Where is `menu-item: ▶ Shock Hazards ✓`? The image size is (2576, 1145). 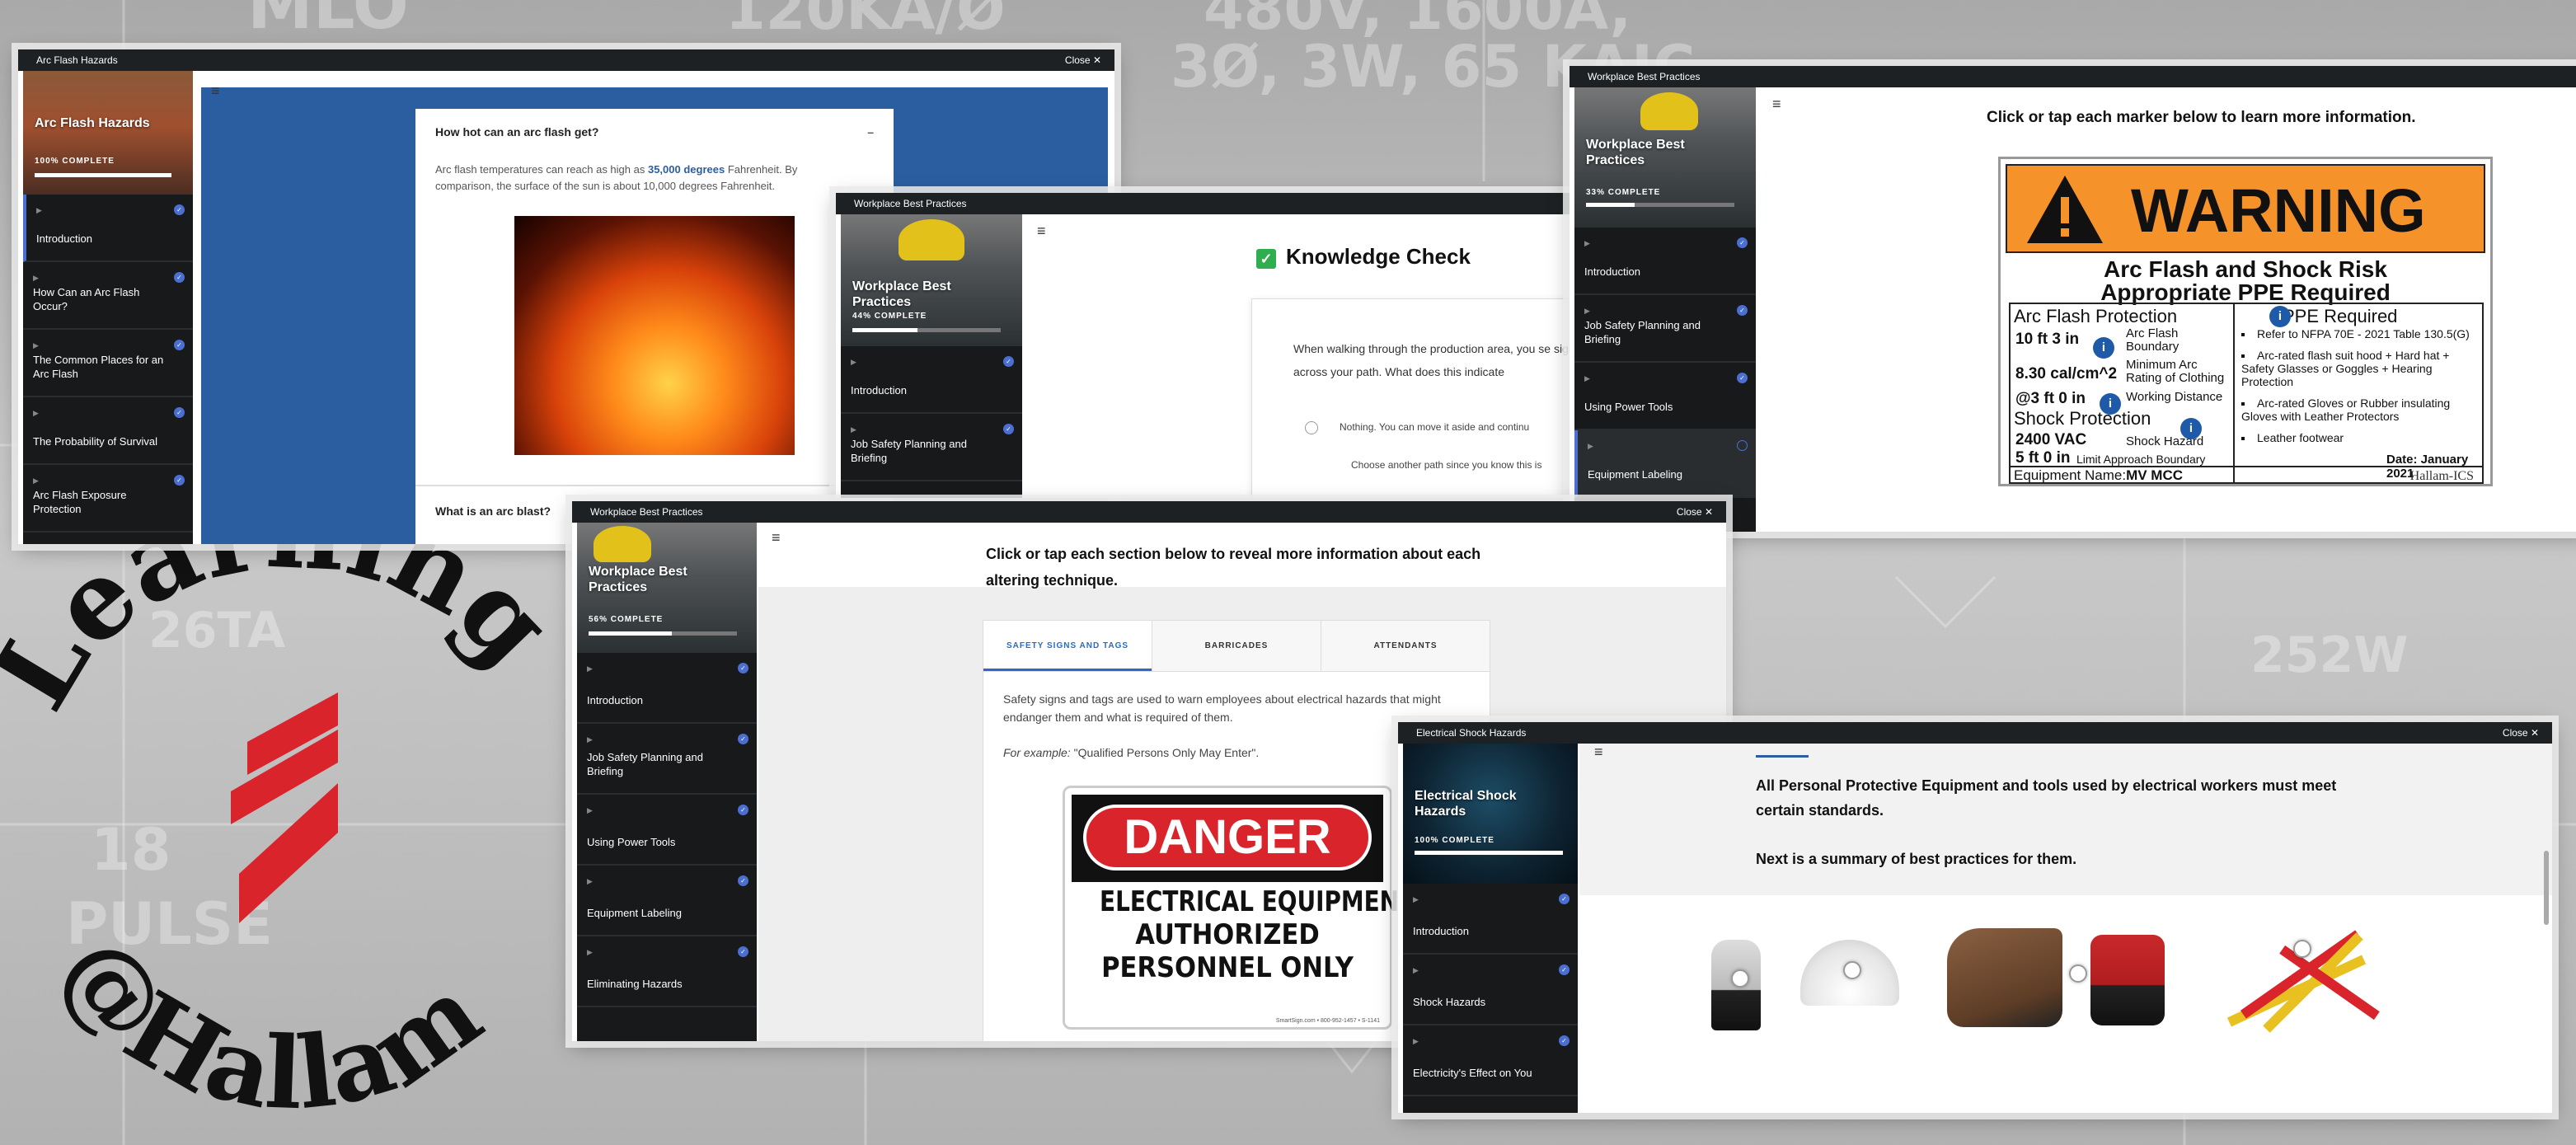
menu-item: ▶ Shock Hazards ✓ is located at coordinates (1491, 990).